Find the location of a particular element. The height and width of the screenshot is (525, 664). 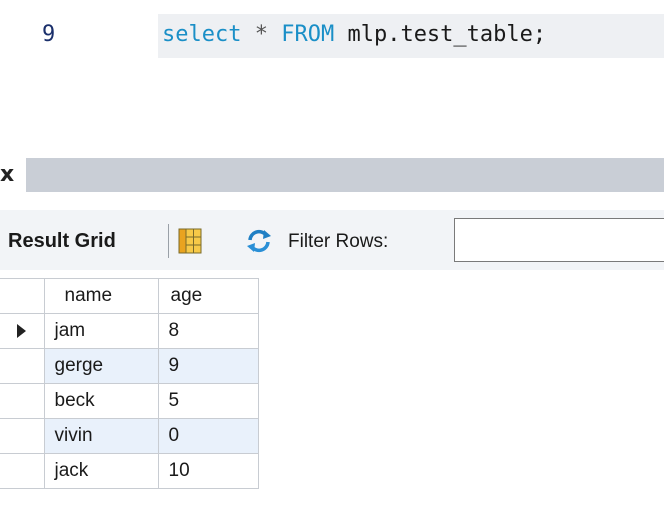

sql-editor-line: 9 select * FROM mlp.test_table; is located at coordinates (332, 35).